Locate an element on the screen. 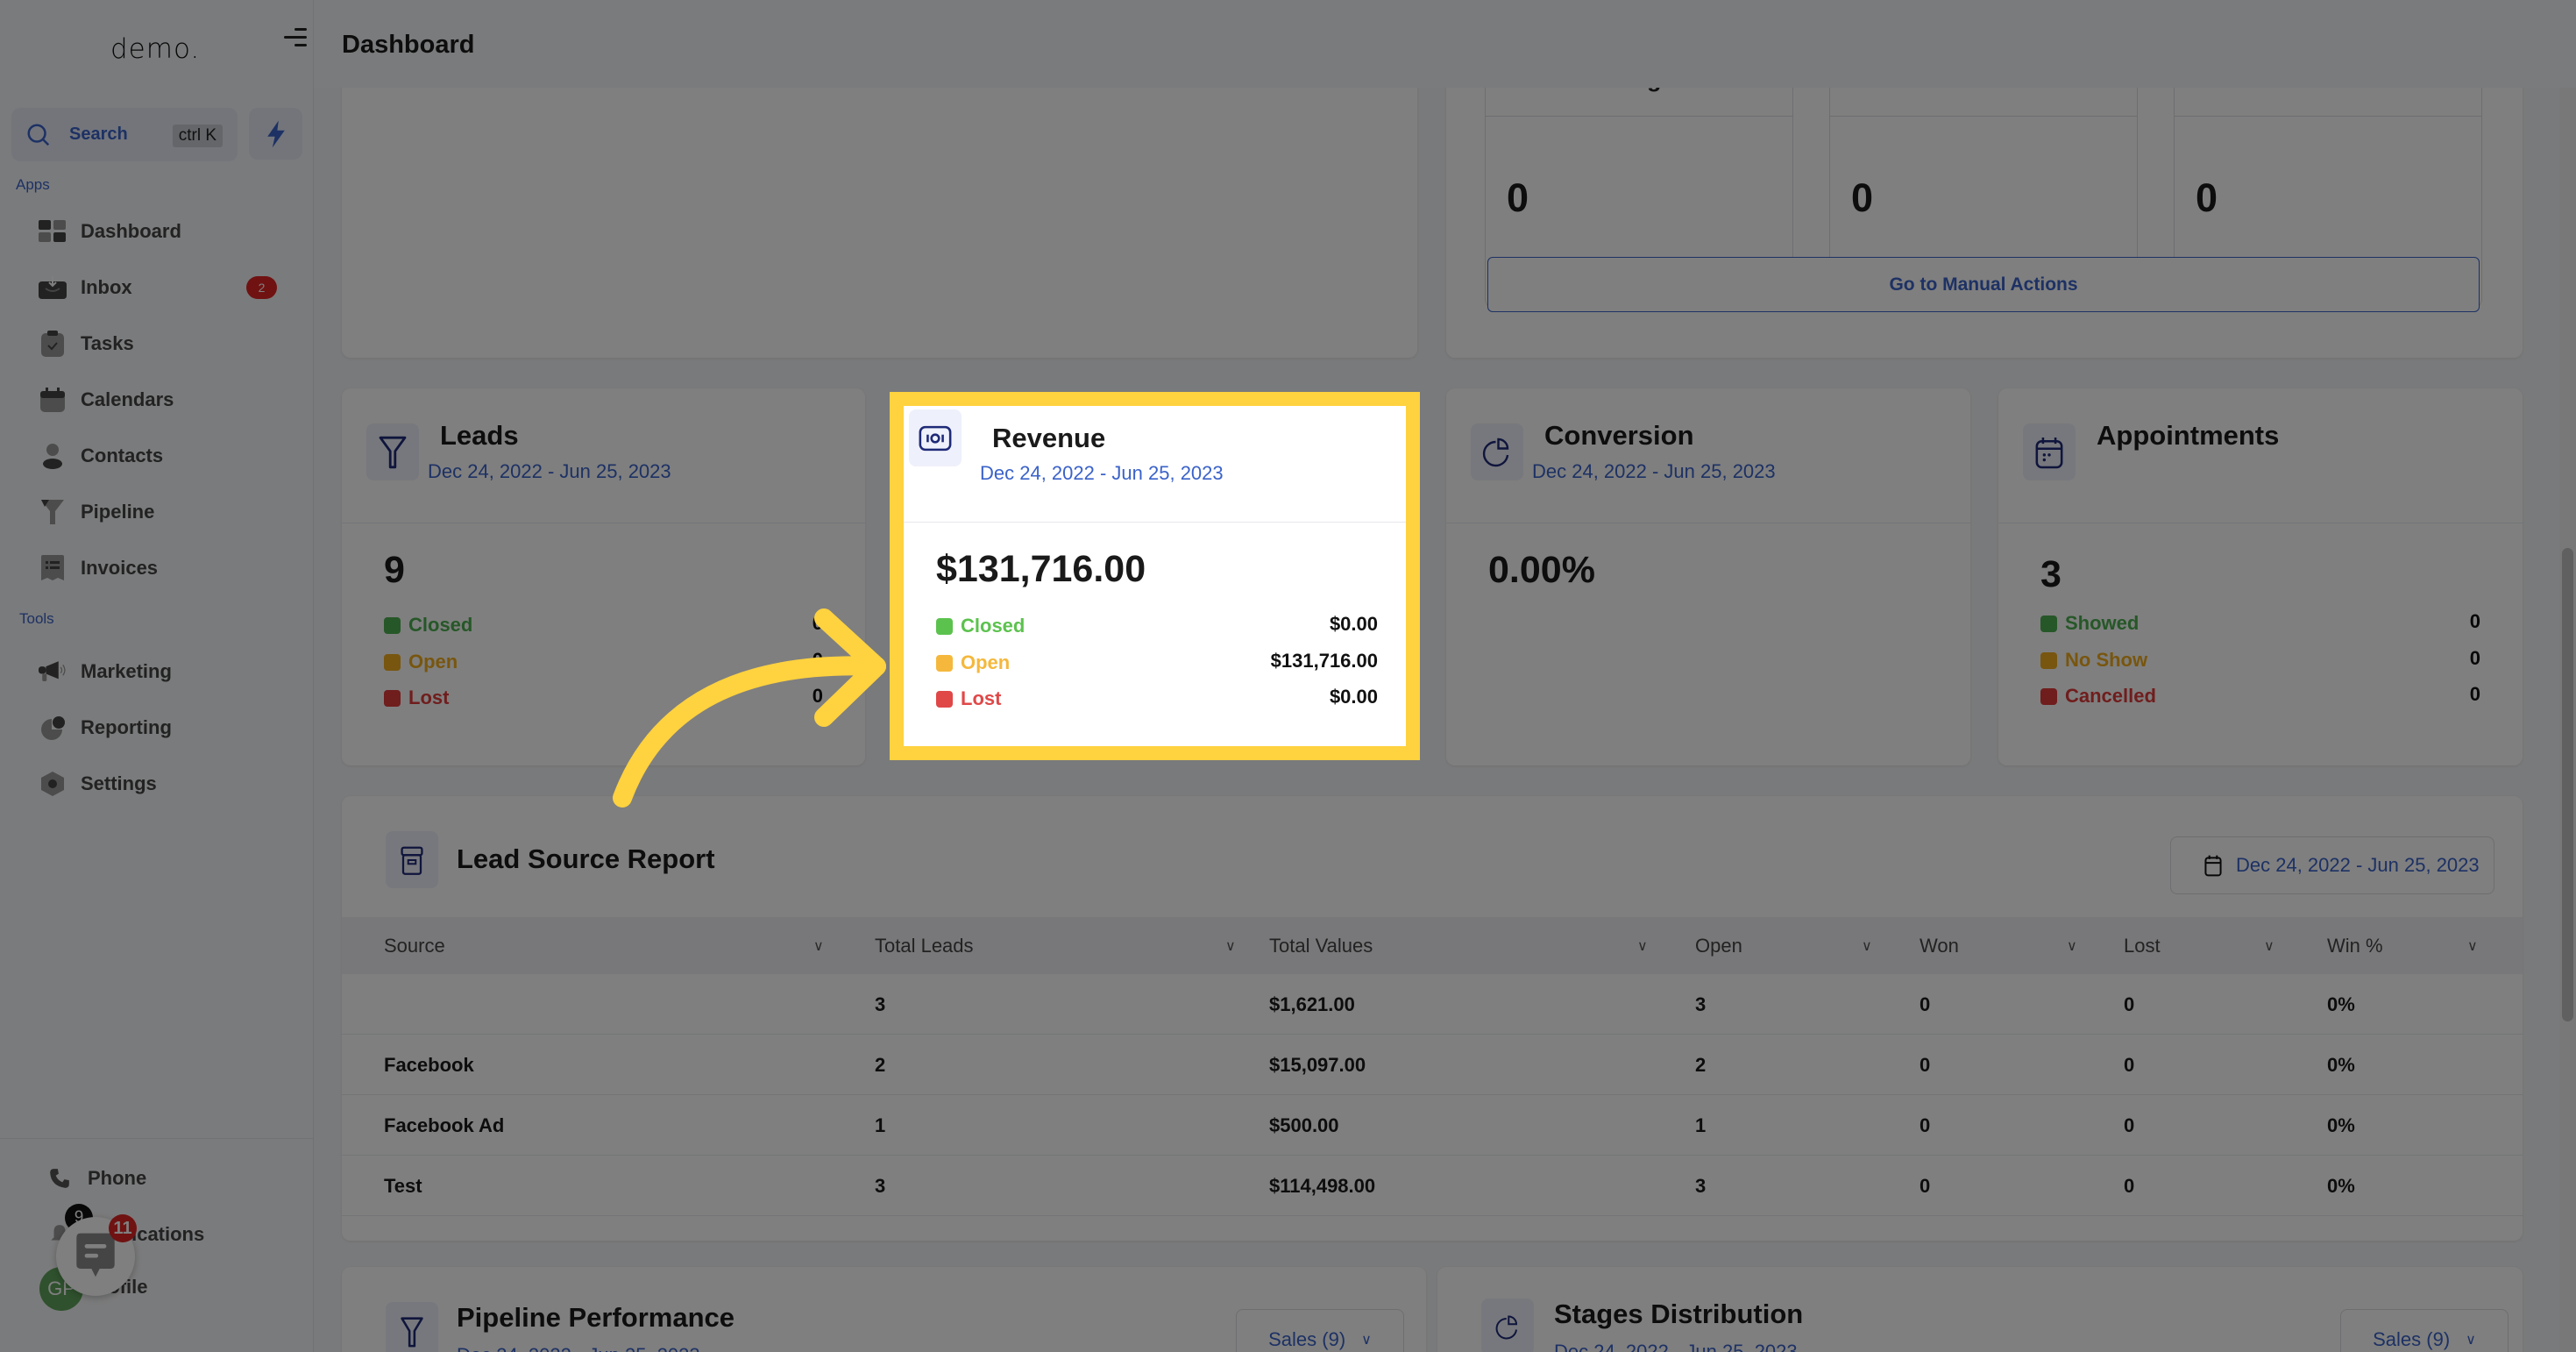 This screenshot has height=1352, width=2576. select-value: Sales (9) is located at coordinates (2412, 1339).